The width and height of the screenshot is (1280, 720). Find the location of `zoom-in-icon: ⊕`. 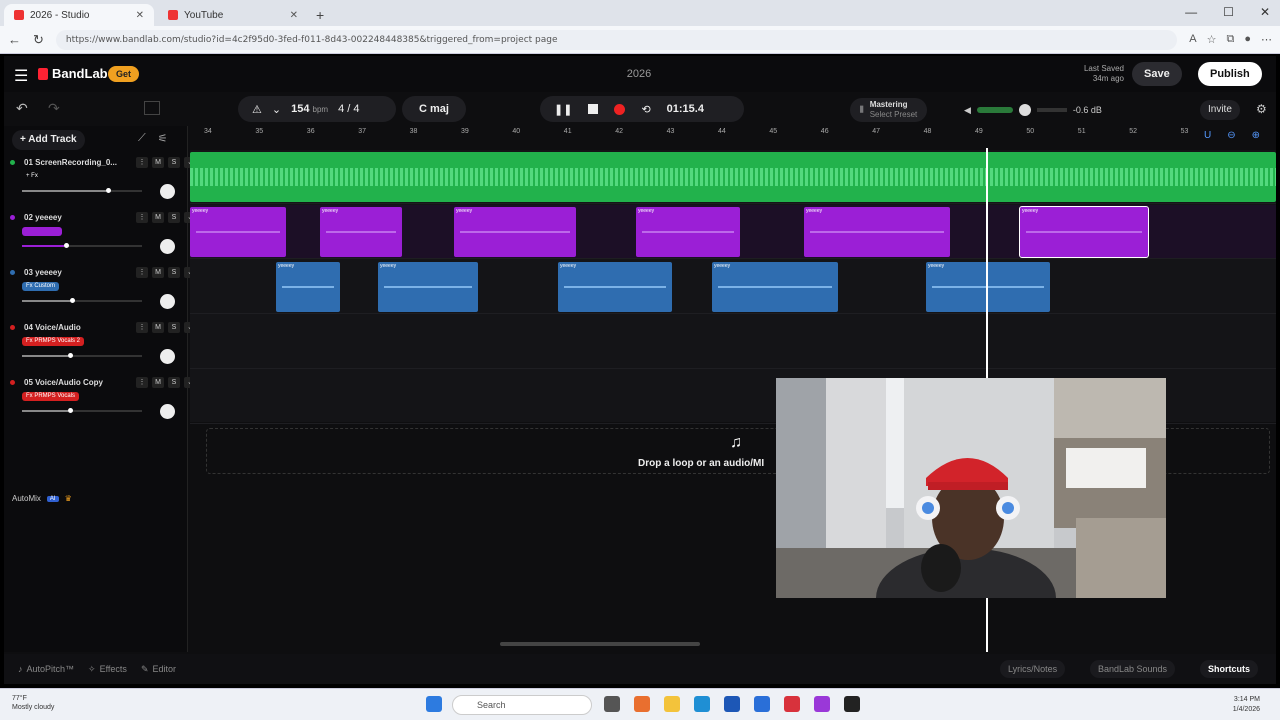

zoom-in-icon: ⊕ is located at coordinates (1256, 135).